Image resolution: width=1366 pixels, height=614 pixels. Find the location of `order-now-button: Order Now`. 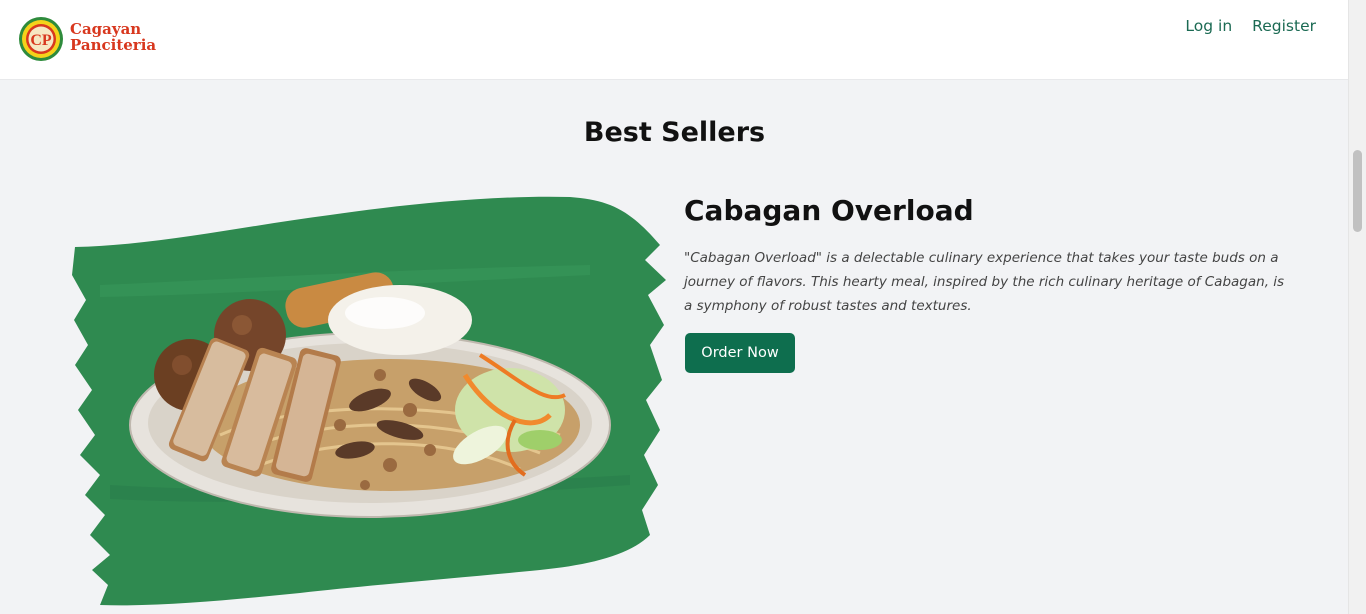

order-now-button: Order Now is located at coordinates (740, 353).